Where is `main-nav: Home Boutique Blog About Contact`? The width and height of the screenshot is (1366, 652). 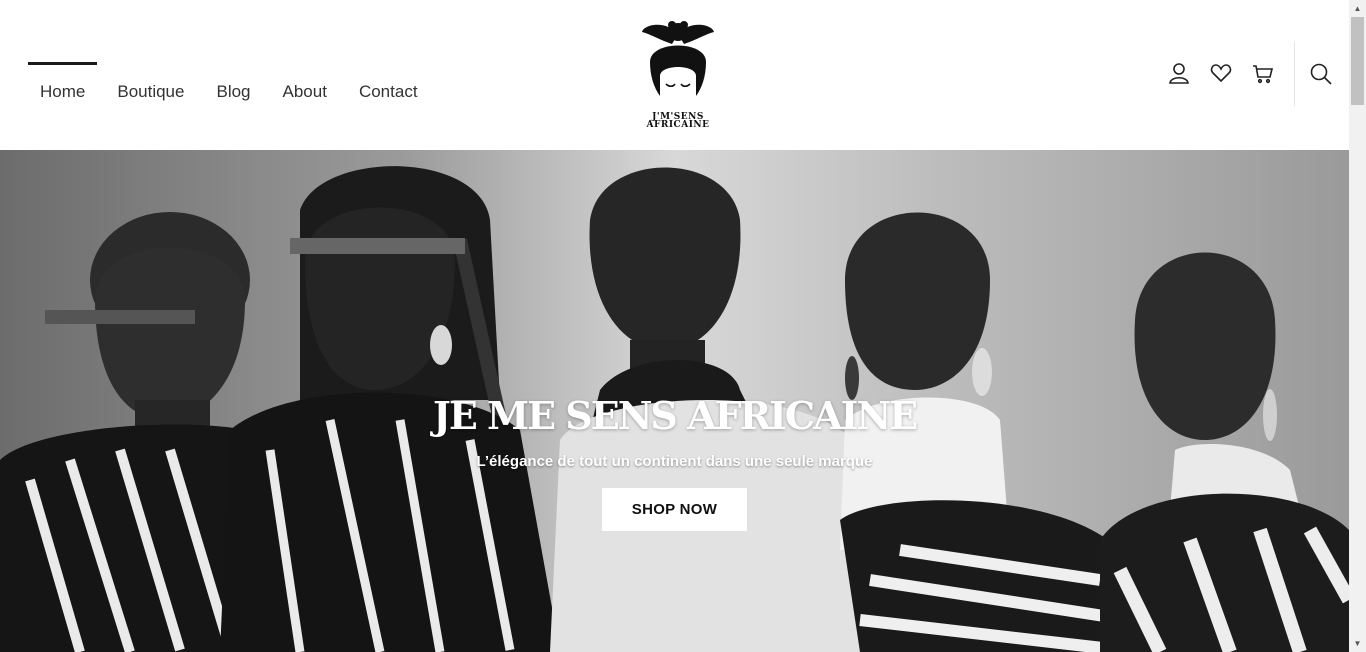 main-nav: Home Boutique Blog About Contact is located at coordinates (233, 82).